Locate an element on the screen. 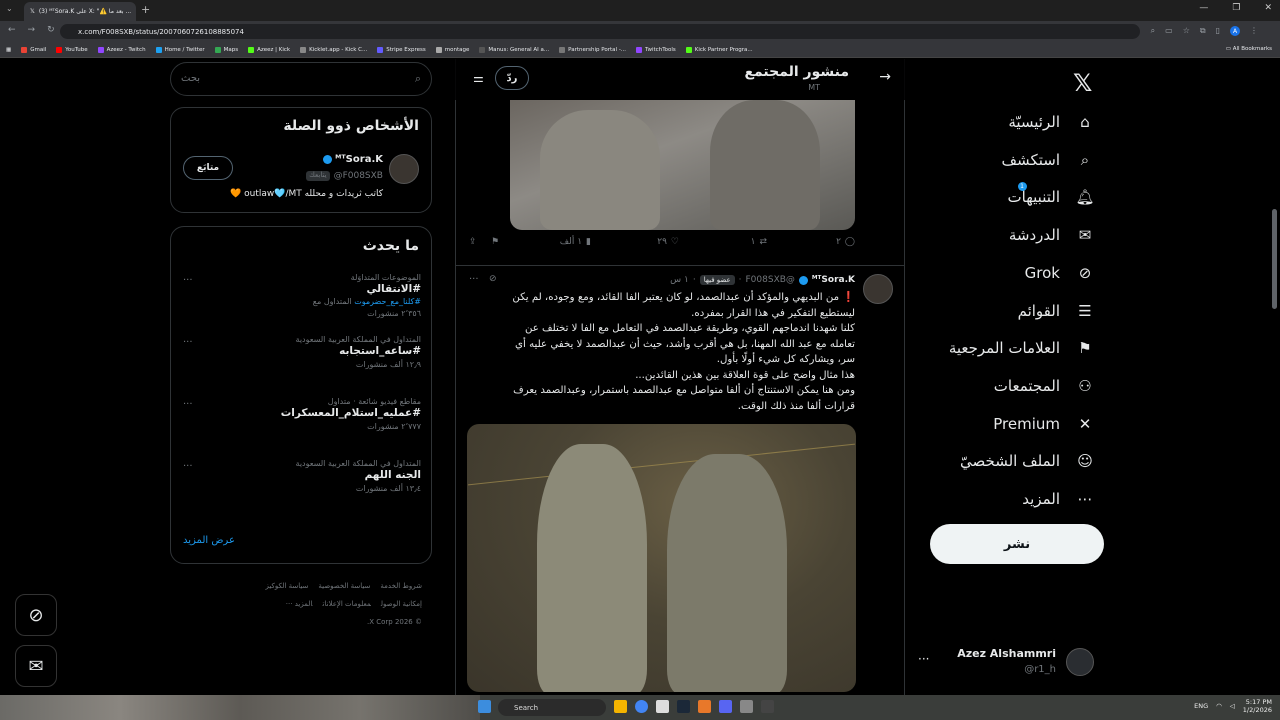  bookmark-item: Home / Twitter is located at coordinates (180, 49).